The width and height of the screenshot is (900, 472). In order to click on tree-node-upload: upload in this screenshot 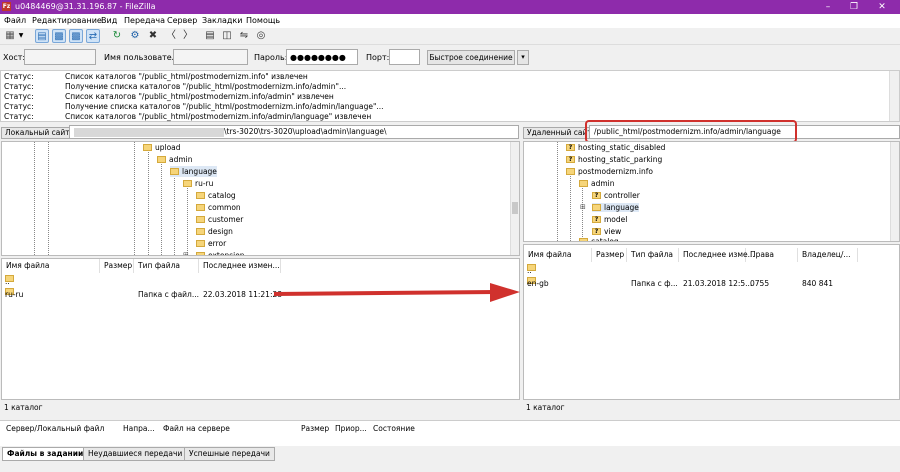, I will do `click(162, 147)`.